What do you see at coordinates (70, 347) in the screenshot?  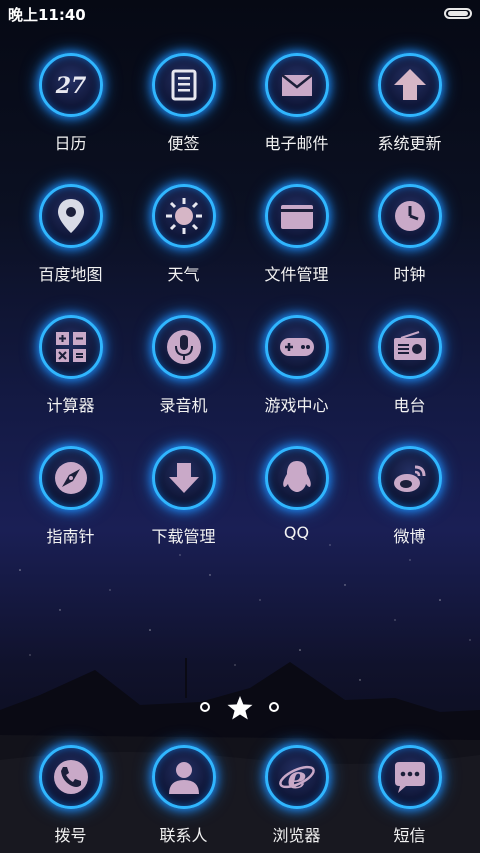 I see `calculator-icon` at bounding box center [70, 347].